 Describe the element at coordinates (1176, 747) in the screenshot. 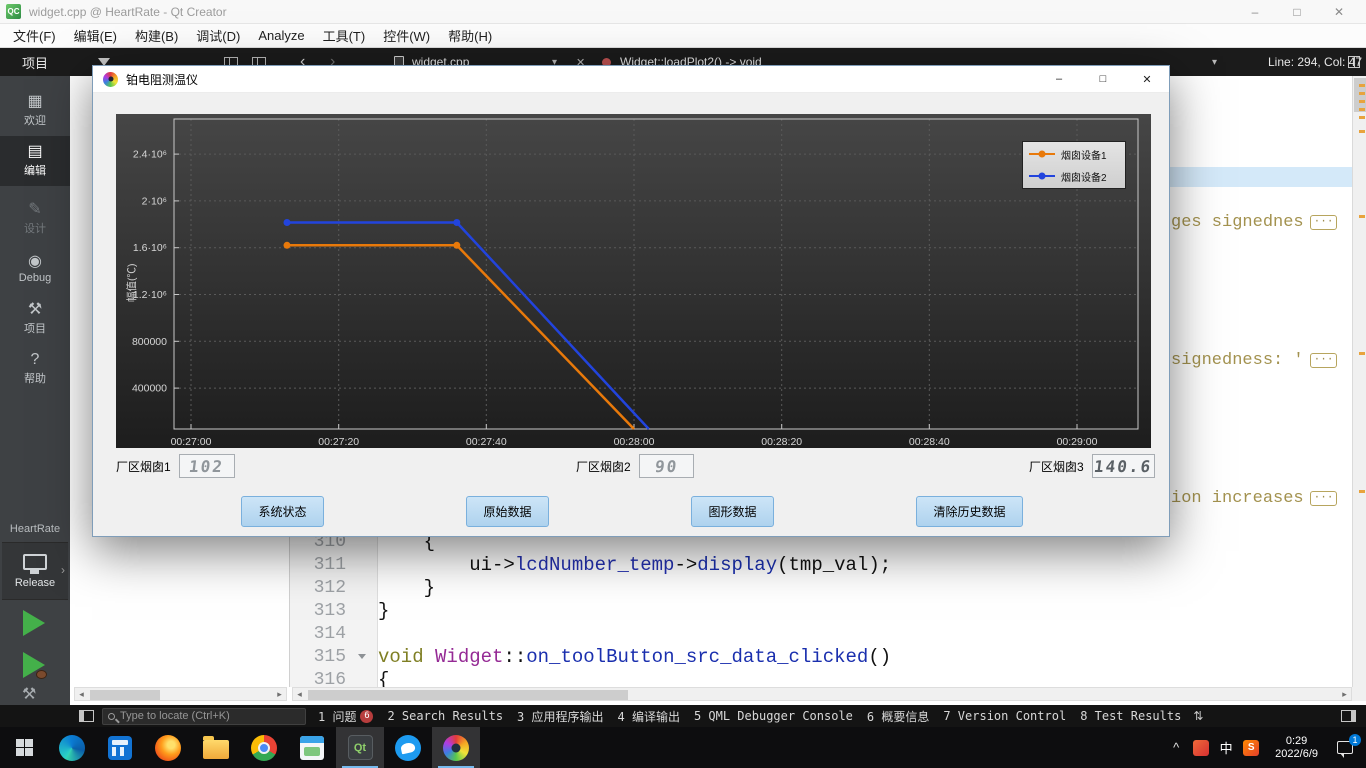

I see `hidden-icons-chevron: ^` at that location.